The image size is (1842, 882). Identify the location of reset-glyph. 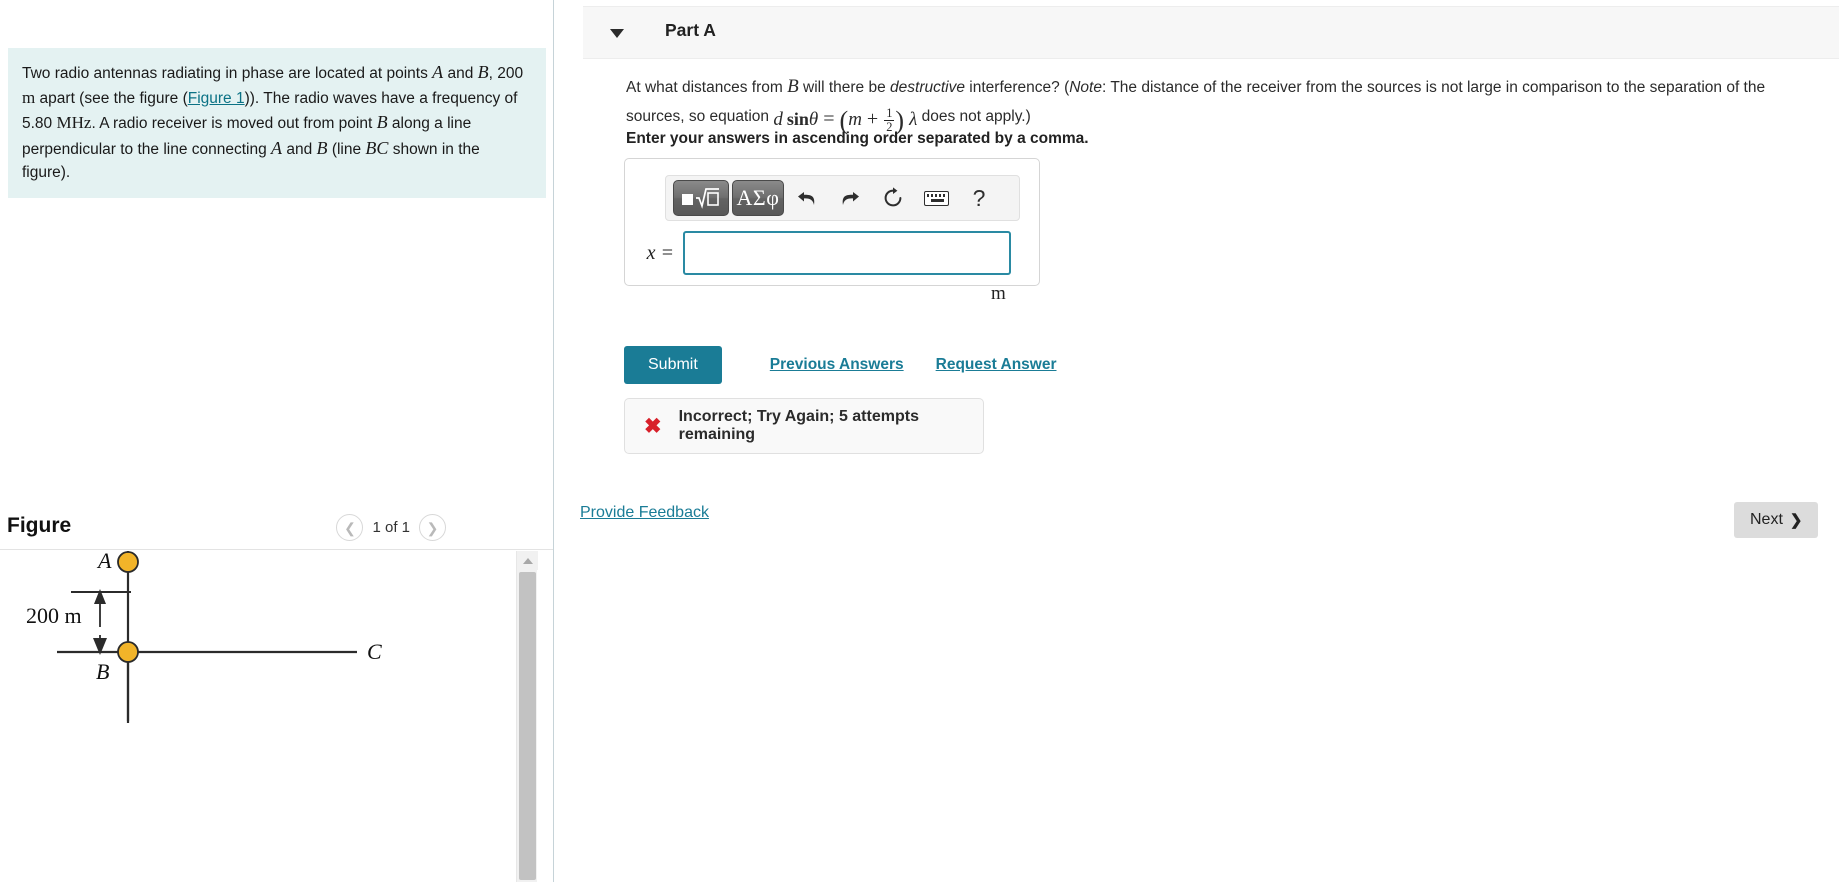
(893, 197).